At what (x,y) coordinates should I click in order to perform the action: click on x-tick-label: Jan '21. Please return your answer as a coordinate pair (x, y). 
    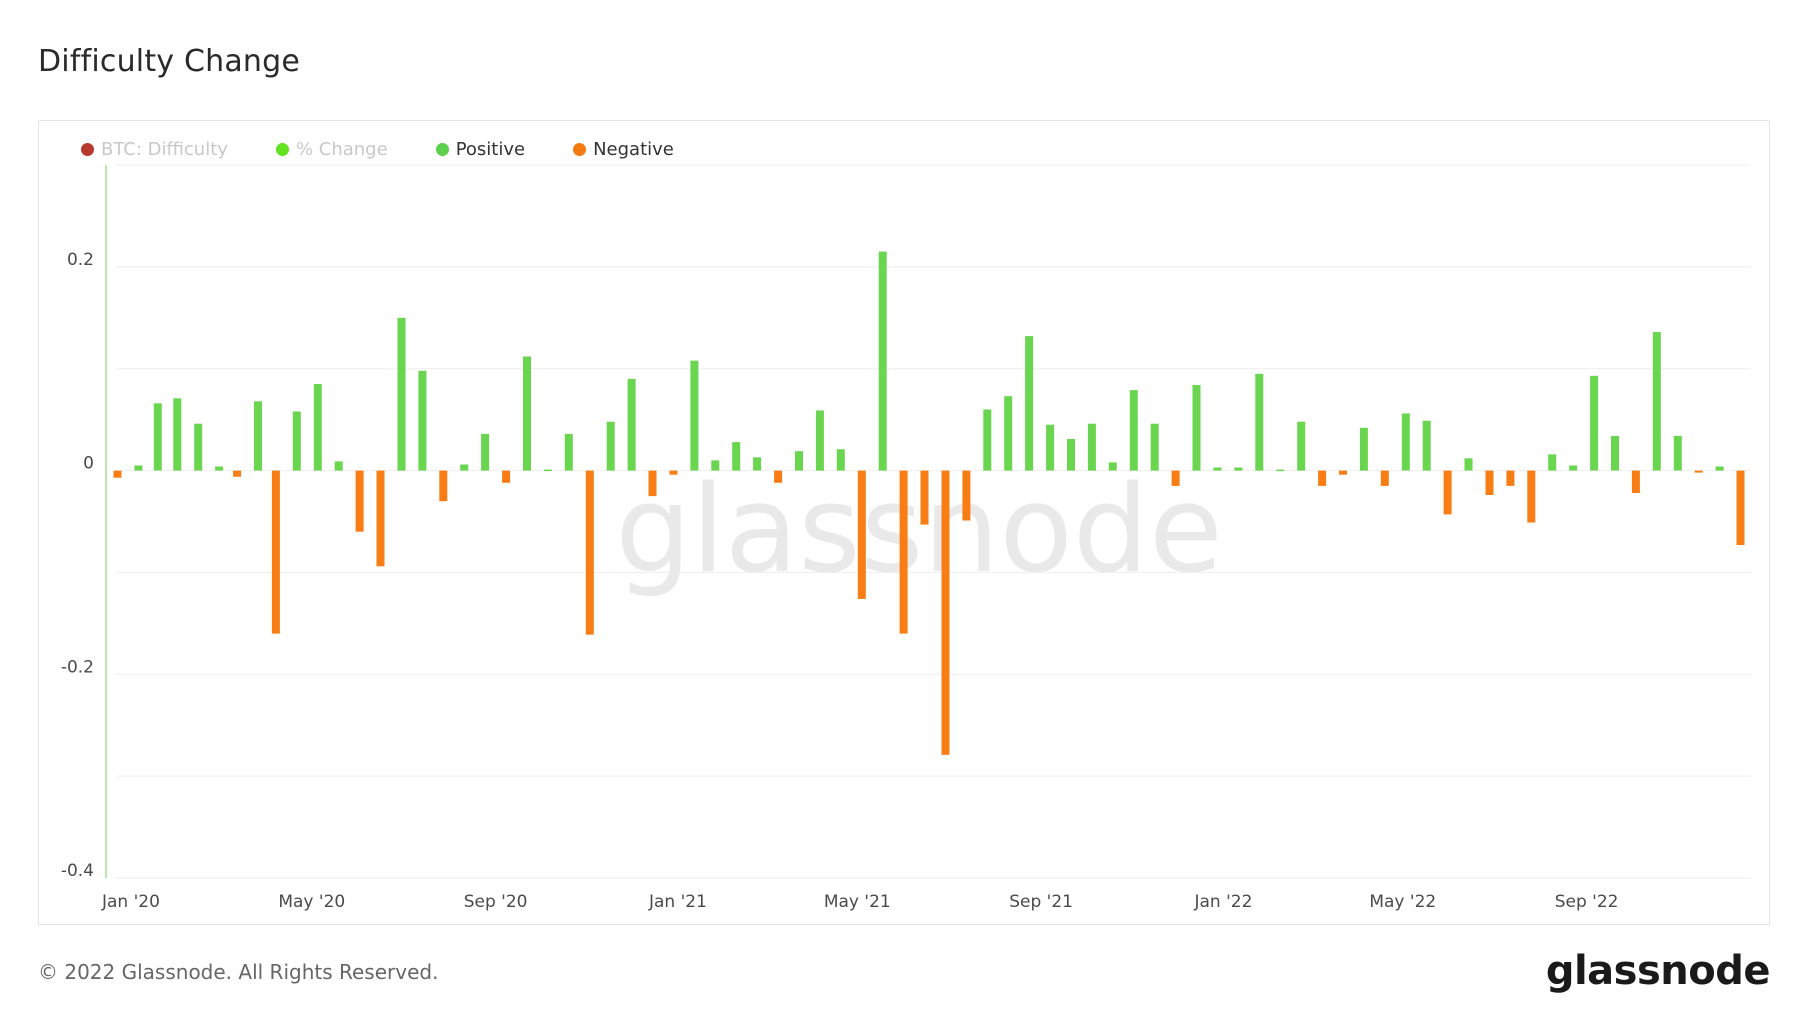
    Looking at the image, I should click on (677, 902).